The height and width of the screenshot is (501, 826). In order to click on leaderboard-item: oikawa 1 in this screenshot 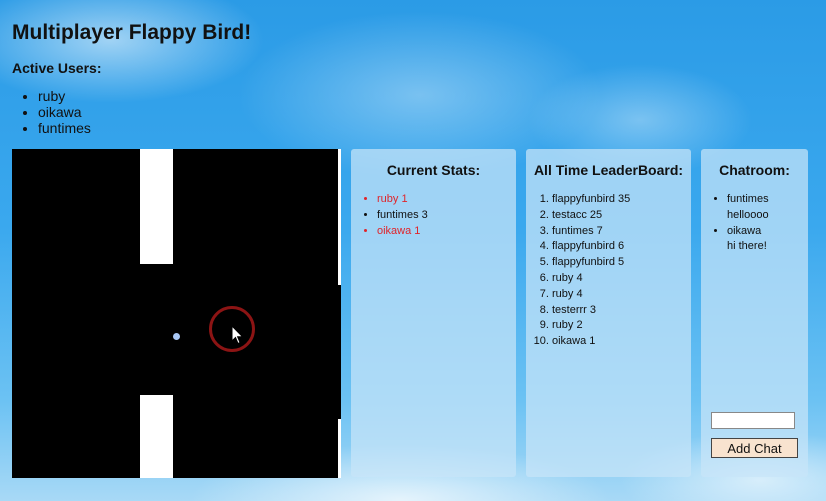, I will do `click(621, 342)`.